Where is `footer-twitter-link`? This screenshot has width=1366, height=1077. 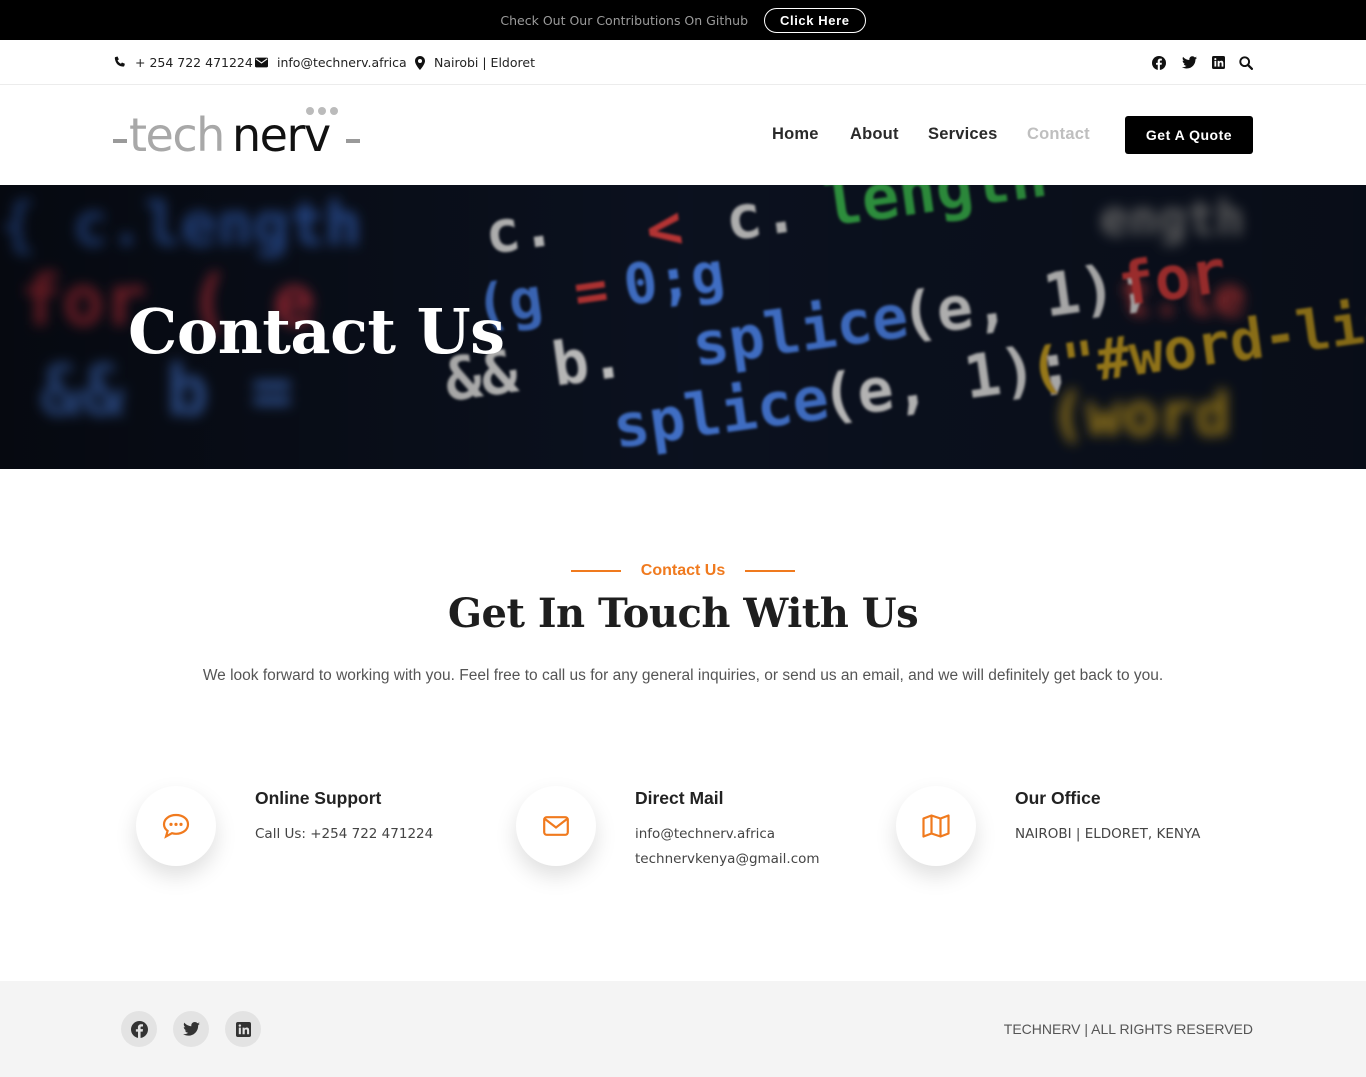
footer-twitter-link is located at coordinates (191, 1029).